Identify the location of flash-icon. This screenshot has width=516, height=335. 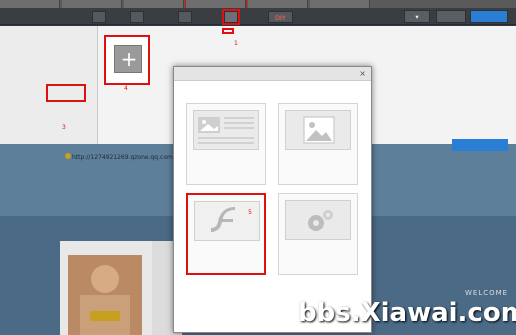
(227, 221).